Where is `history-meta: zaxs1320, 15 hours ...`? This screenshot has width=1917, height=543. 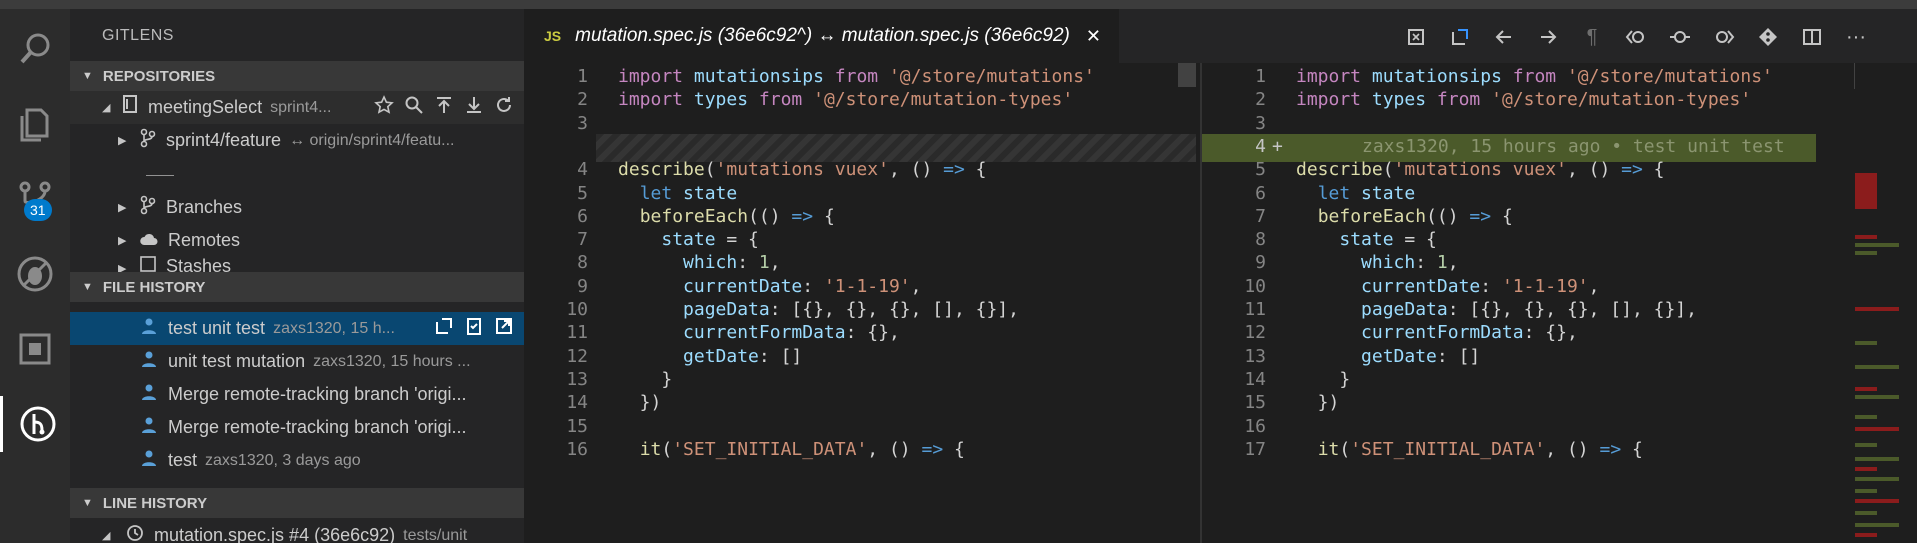 history-meta: zaxs1320, 15 hours ... is located at coordinates (392, 361).